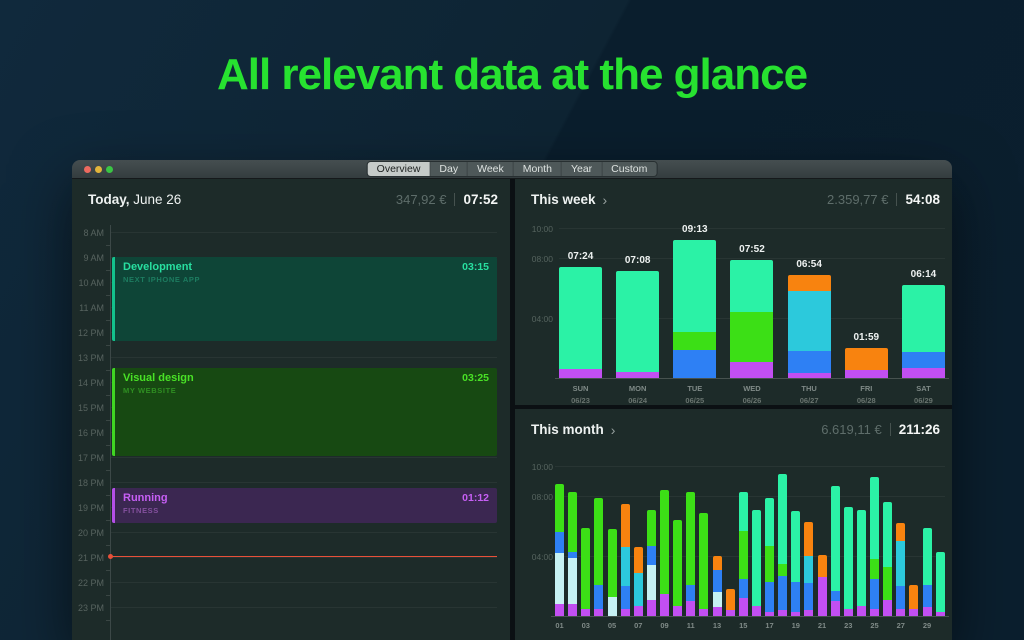 This screenshot has height=640, width=1024. Describe the element at coordinates (919, 429) in the screenshot. I see `month-duration: 211:26` at that location.